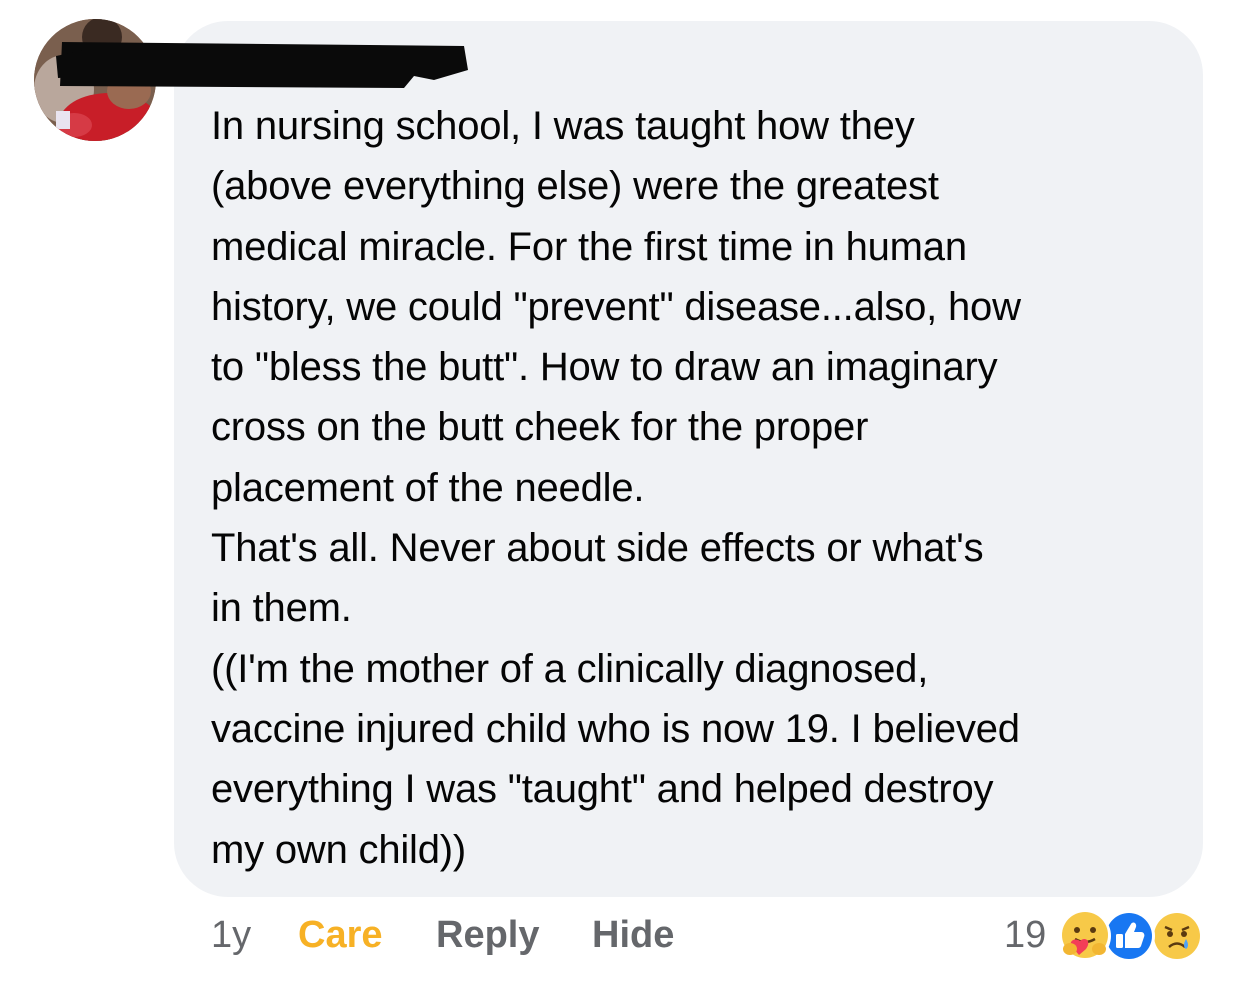 This screenshot has height=991, width=1242. What do you see at coordinates (1085, 936) in the screenshot?
I see `care-icon` at bounding box center [1085, 936].